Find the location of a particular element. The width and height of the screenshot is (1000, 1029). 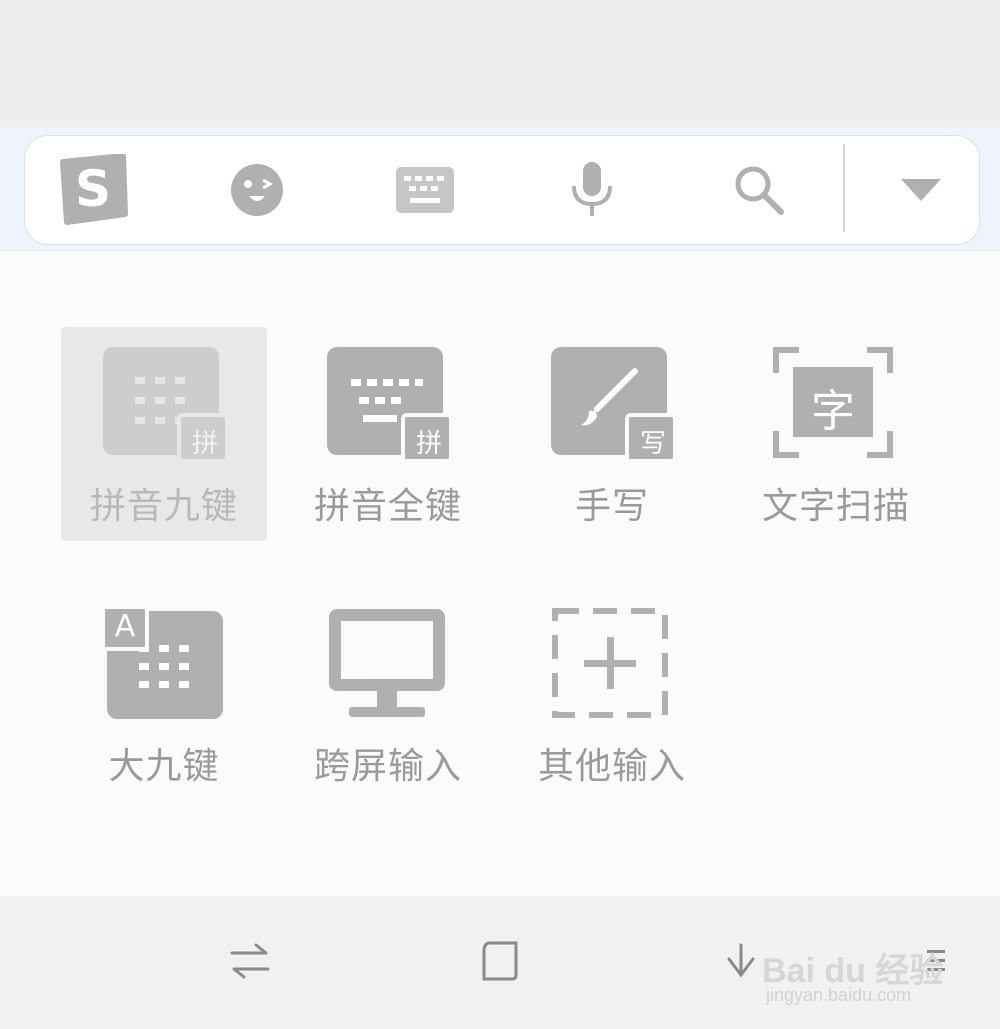

pinyin-nine-key-icon: 拼 is located at coordinates (166, 405).